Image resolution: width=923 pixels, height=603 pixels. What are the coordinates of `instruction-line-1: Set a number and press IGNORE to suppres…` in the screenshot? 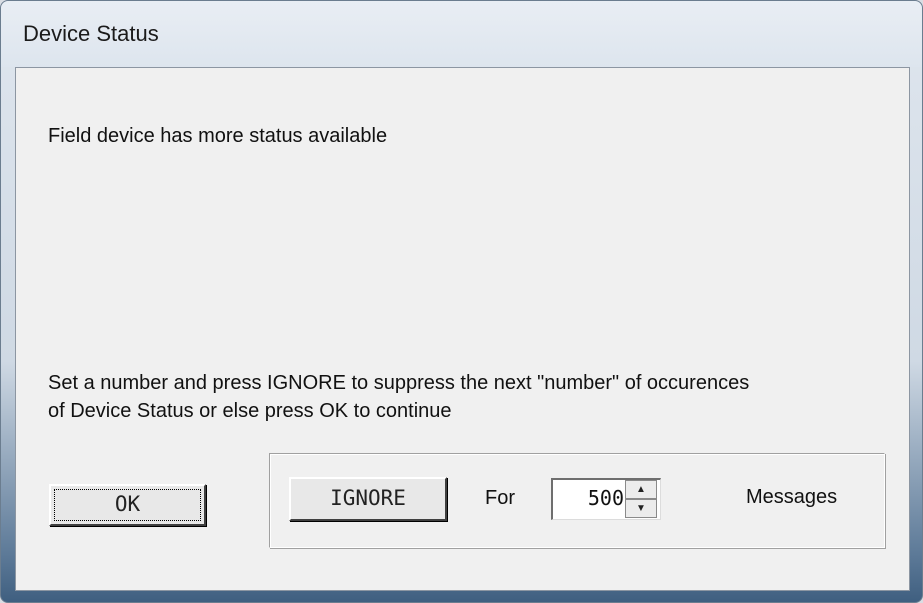 It's located at (399, 383).